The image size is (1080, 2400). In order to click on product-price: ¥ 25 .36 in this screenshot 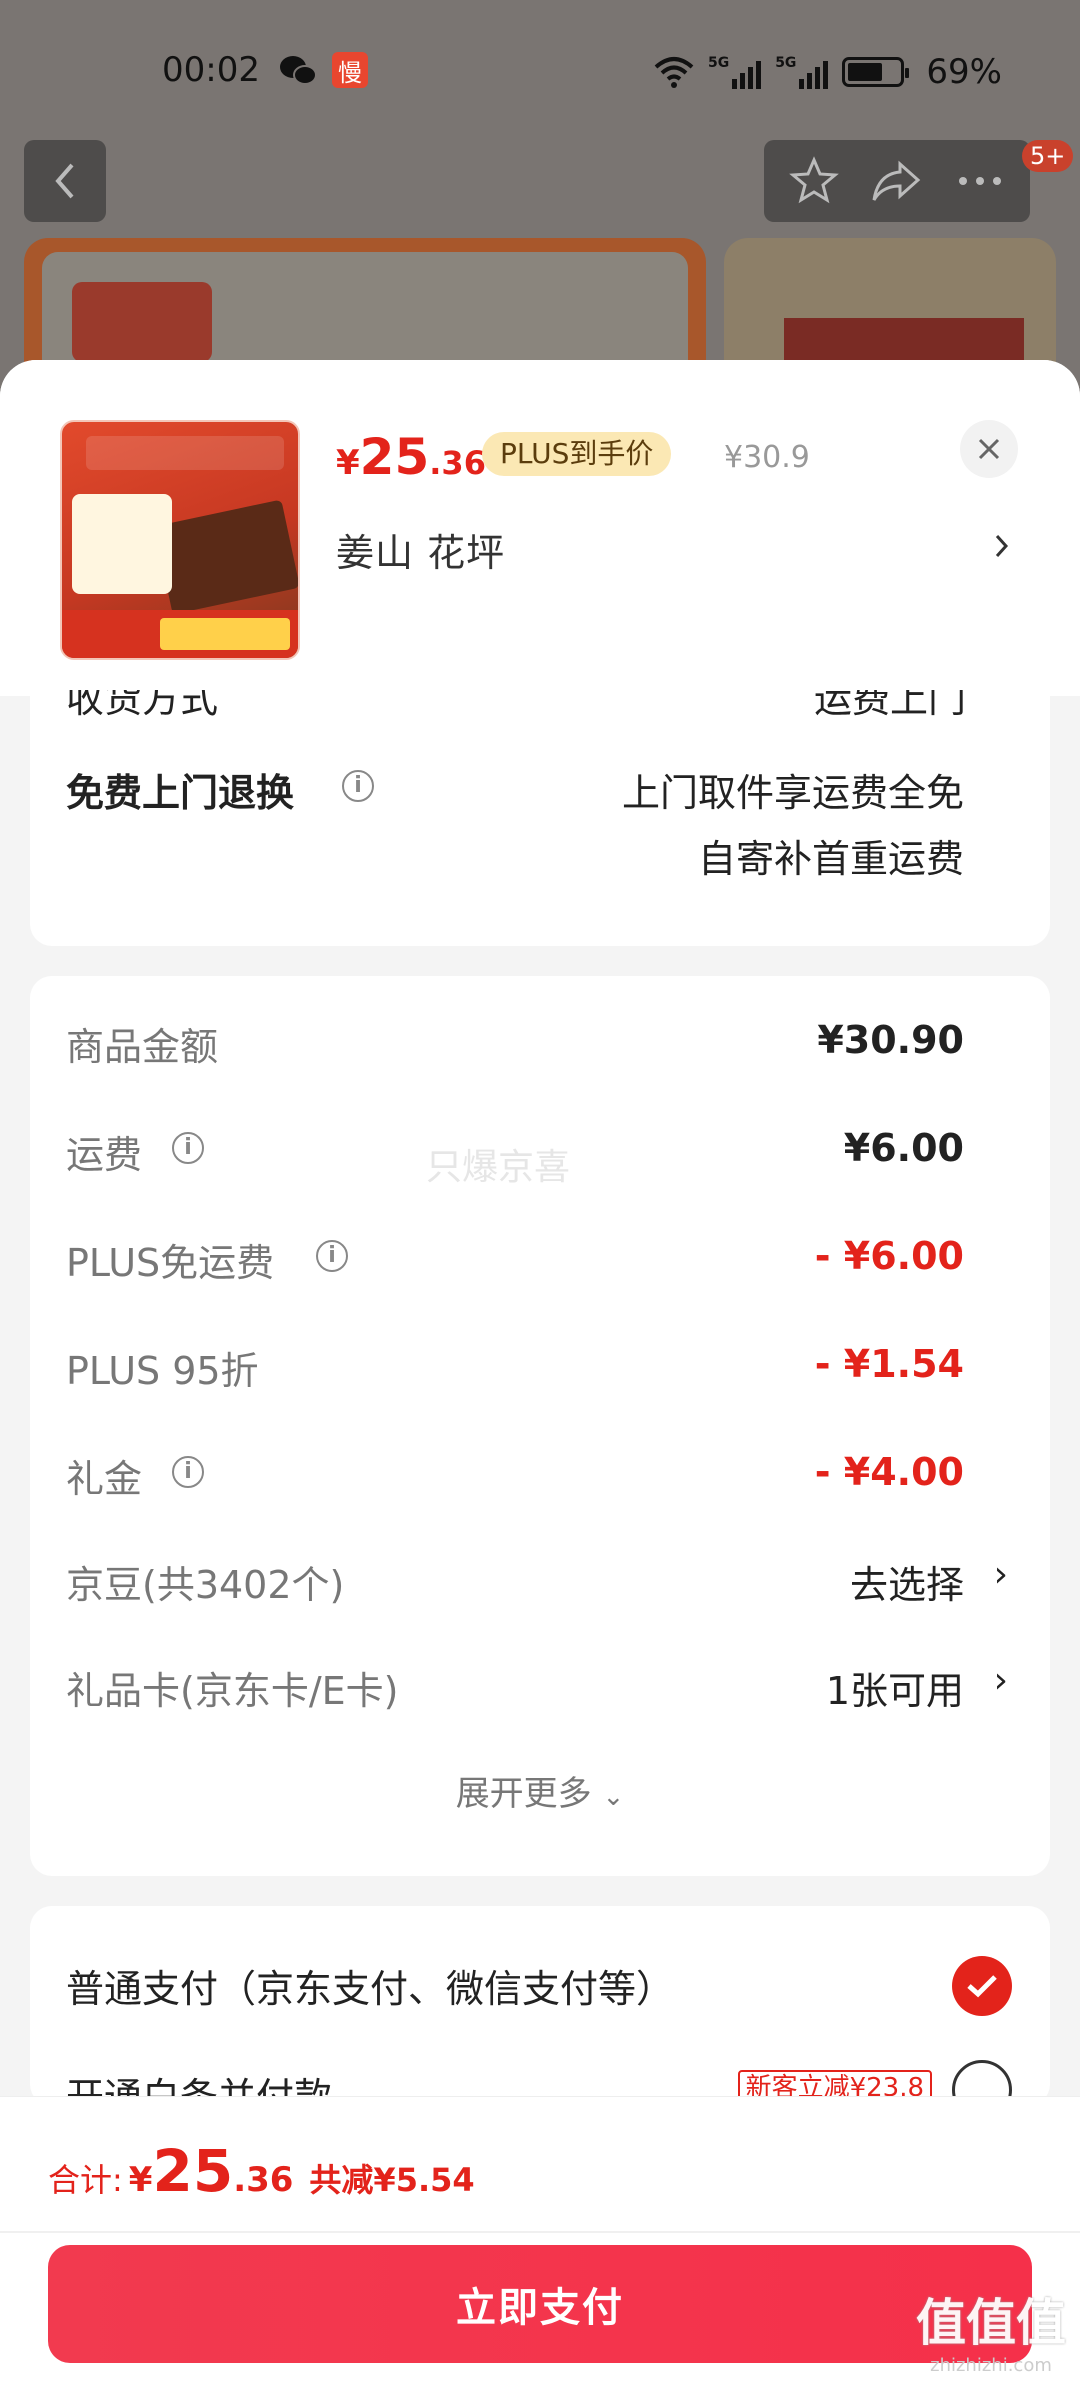, I will do `click(411, 457)`.